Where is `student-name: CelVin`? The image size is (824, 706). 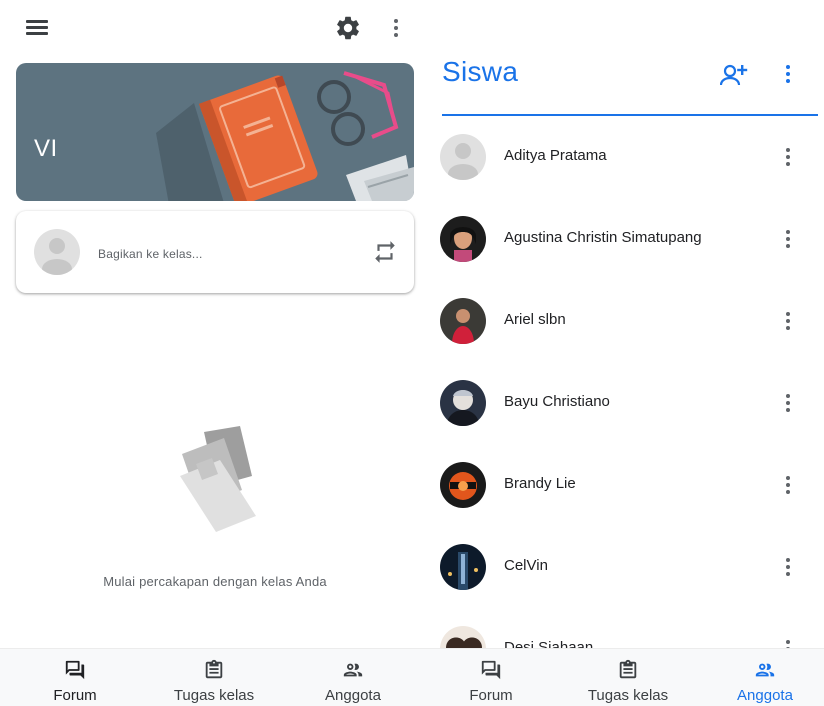
student-name: CelVin is located at coordinates (526, 565).